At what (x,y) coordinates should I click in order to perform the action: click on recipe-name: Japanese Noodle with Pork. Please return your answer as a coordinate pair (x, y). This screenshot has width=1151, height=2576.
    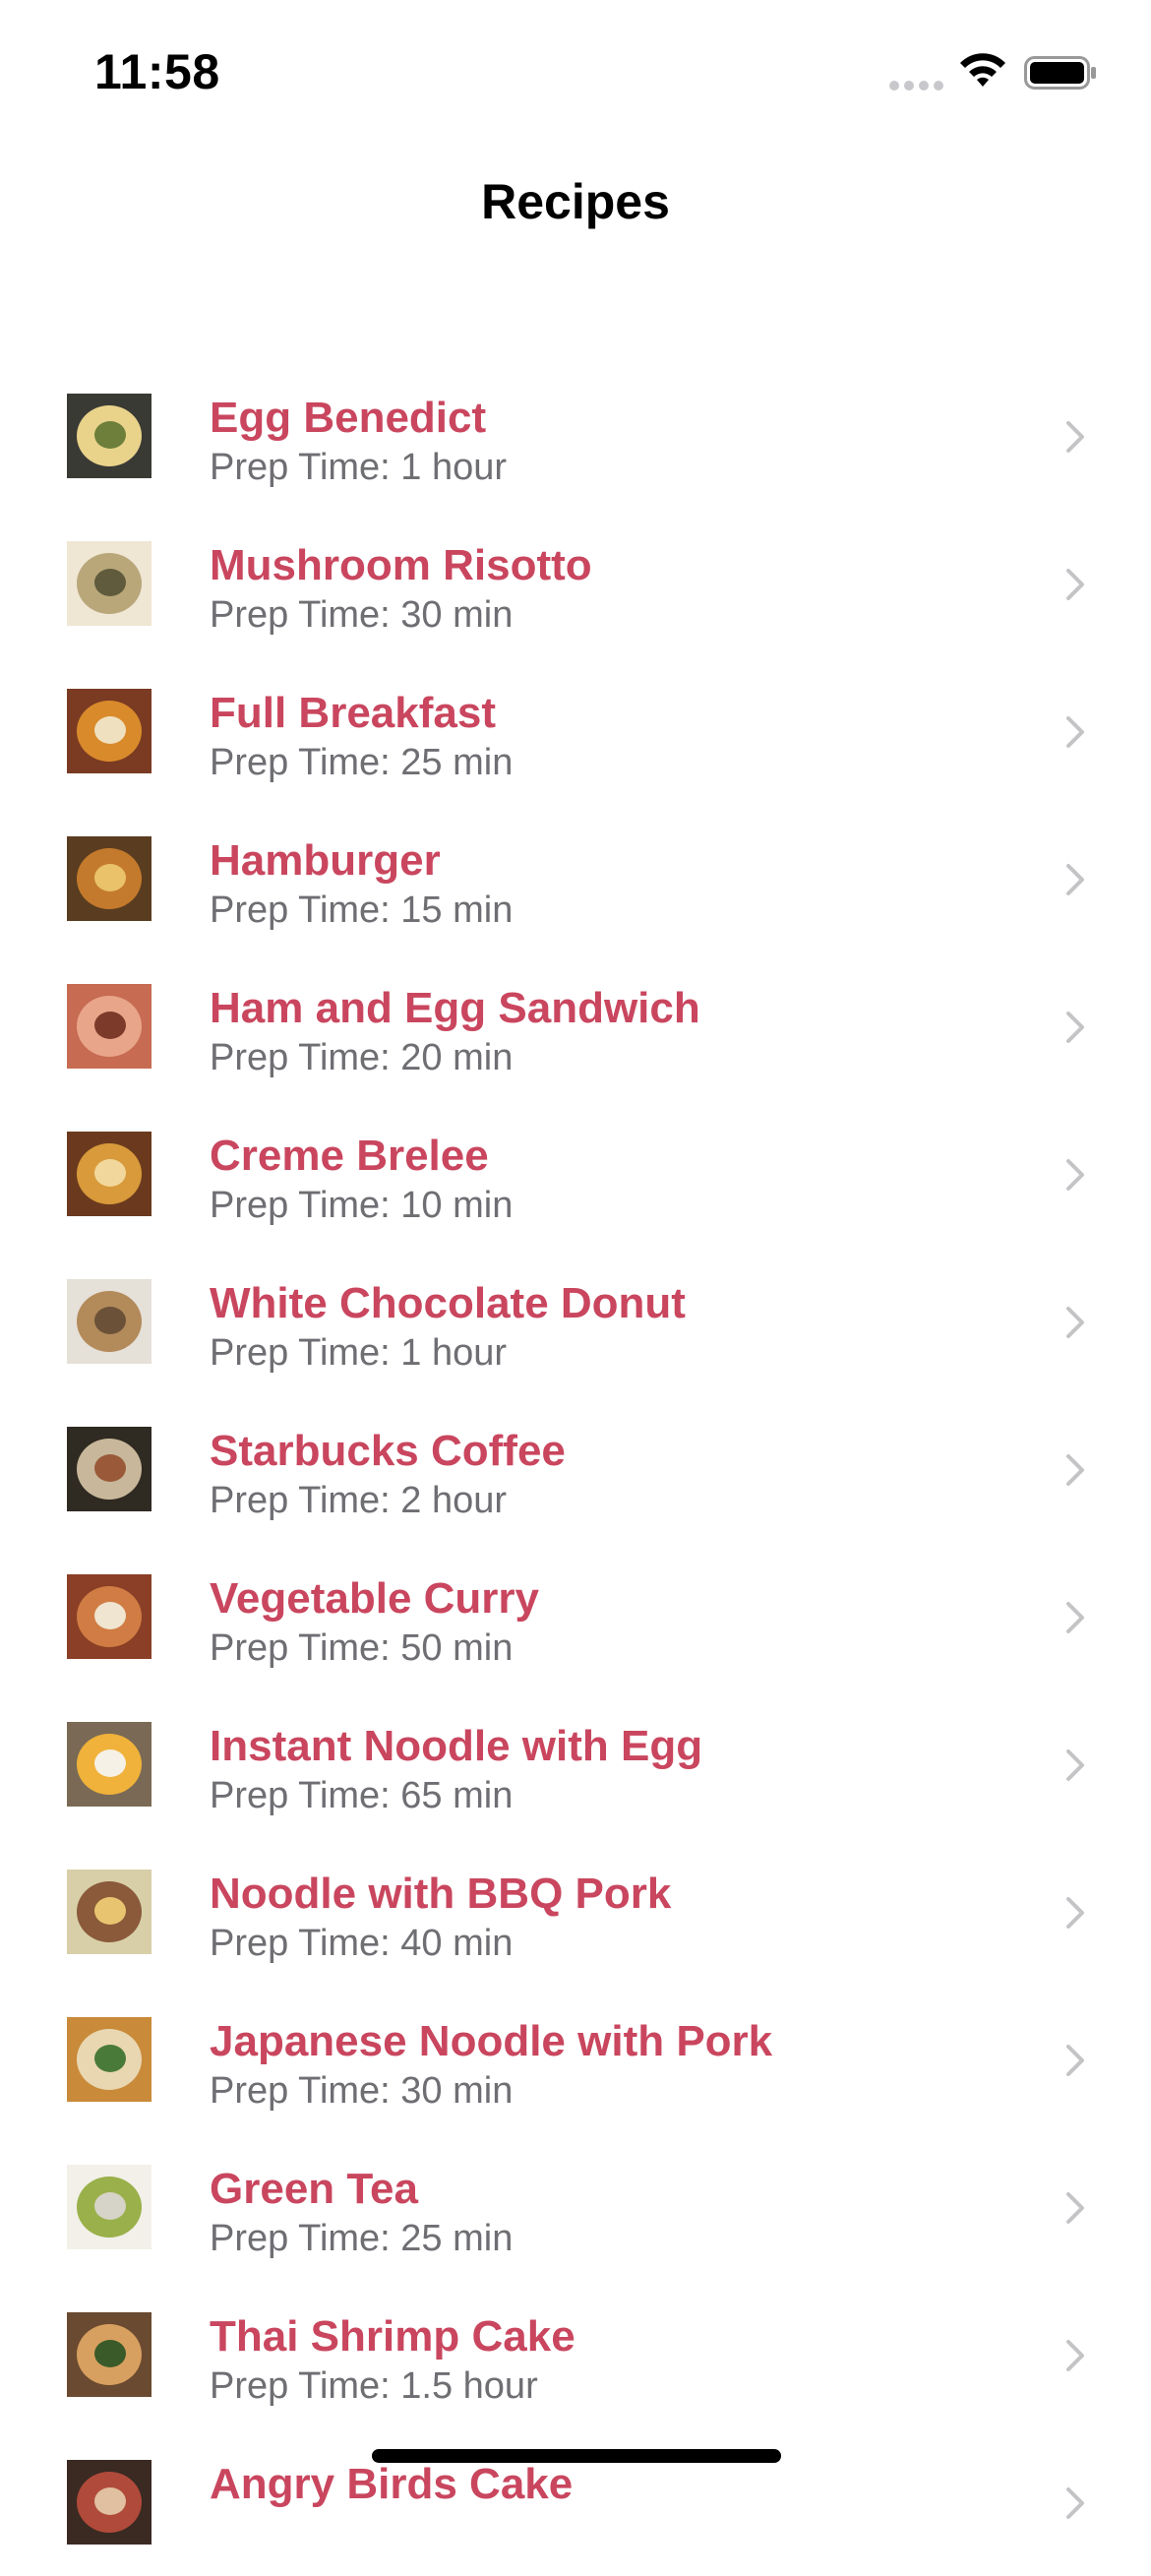
    Looking at the image, I should click on (491, 2041).